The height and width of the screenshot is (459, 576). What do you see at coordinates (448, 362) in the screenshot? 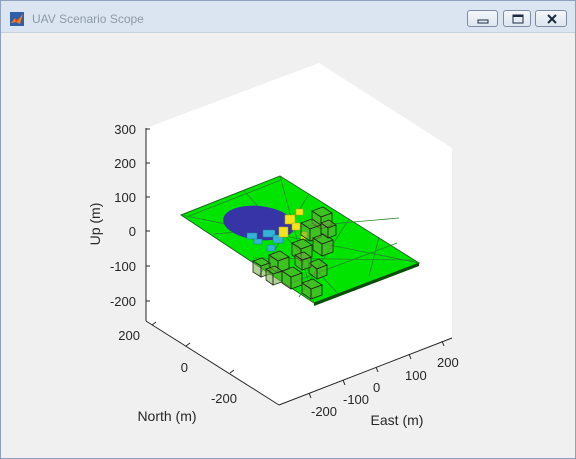
I see `east-tick-label: 200` at bounding box center [448, 362].